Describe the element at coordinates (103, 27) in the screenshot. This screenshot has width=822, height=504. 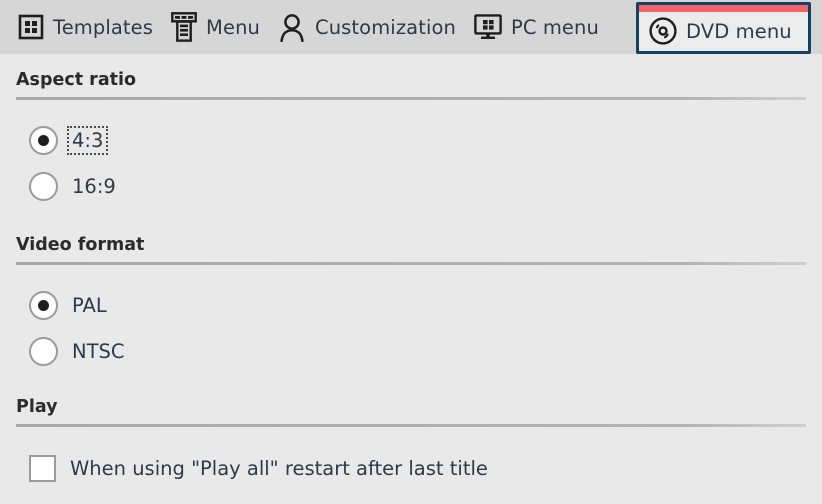
I see `tab-label: Templates` at that location.